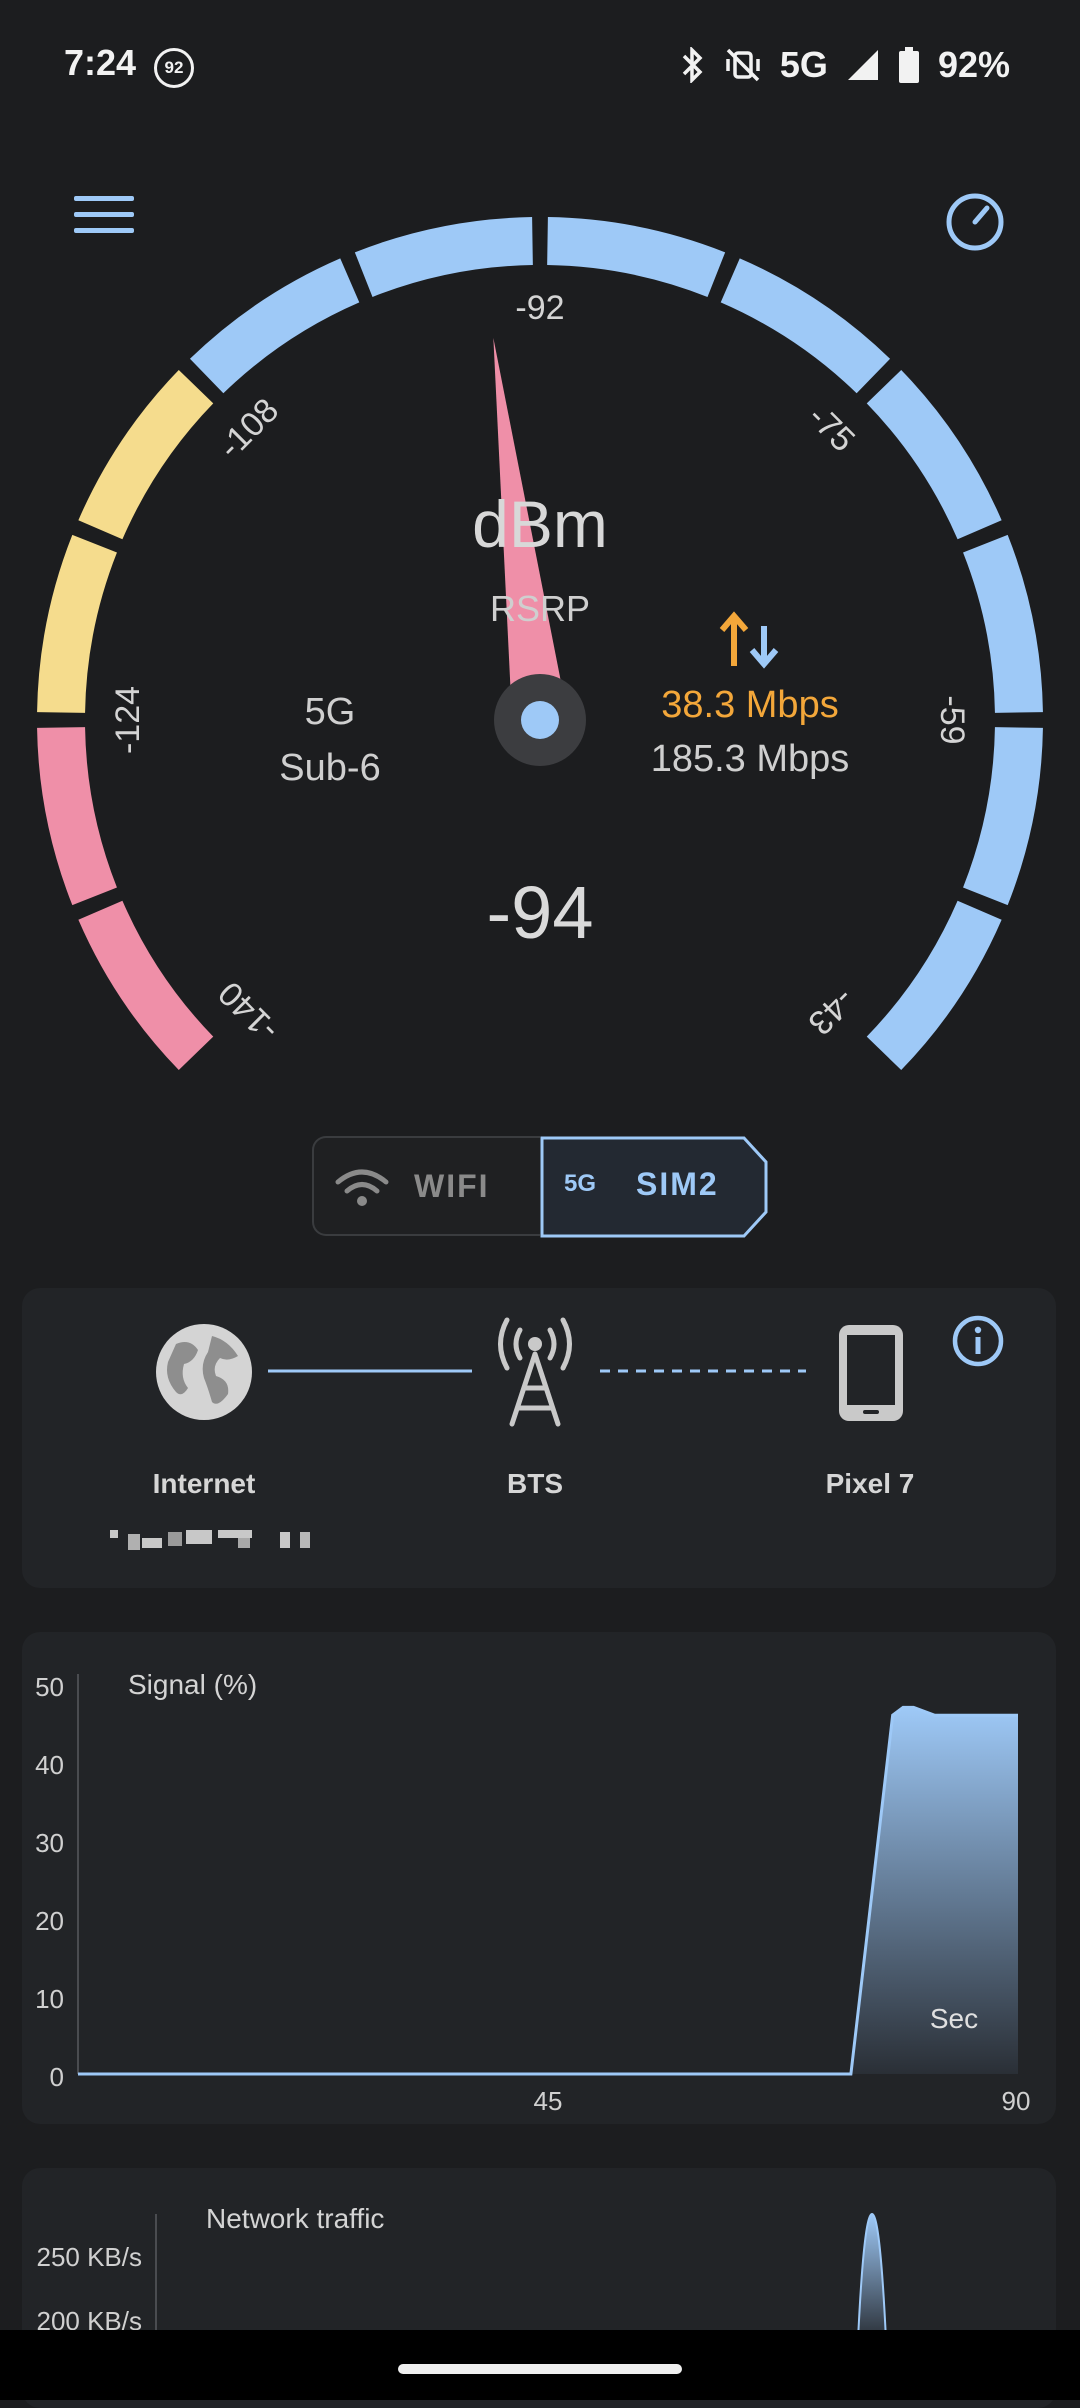  What do you see at coordinates (89, 2257) in the screenshot?
I see `traffic-y-tick: 250 KB/s` at bounding box center [89, 2257].